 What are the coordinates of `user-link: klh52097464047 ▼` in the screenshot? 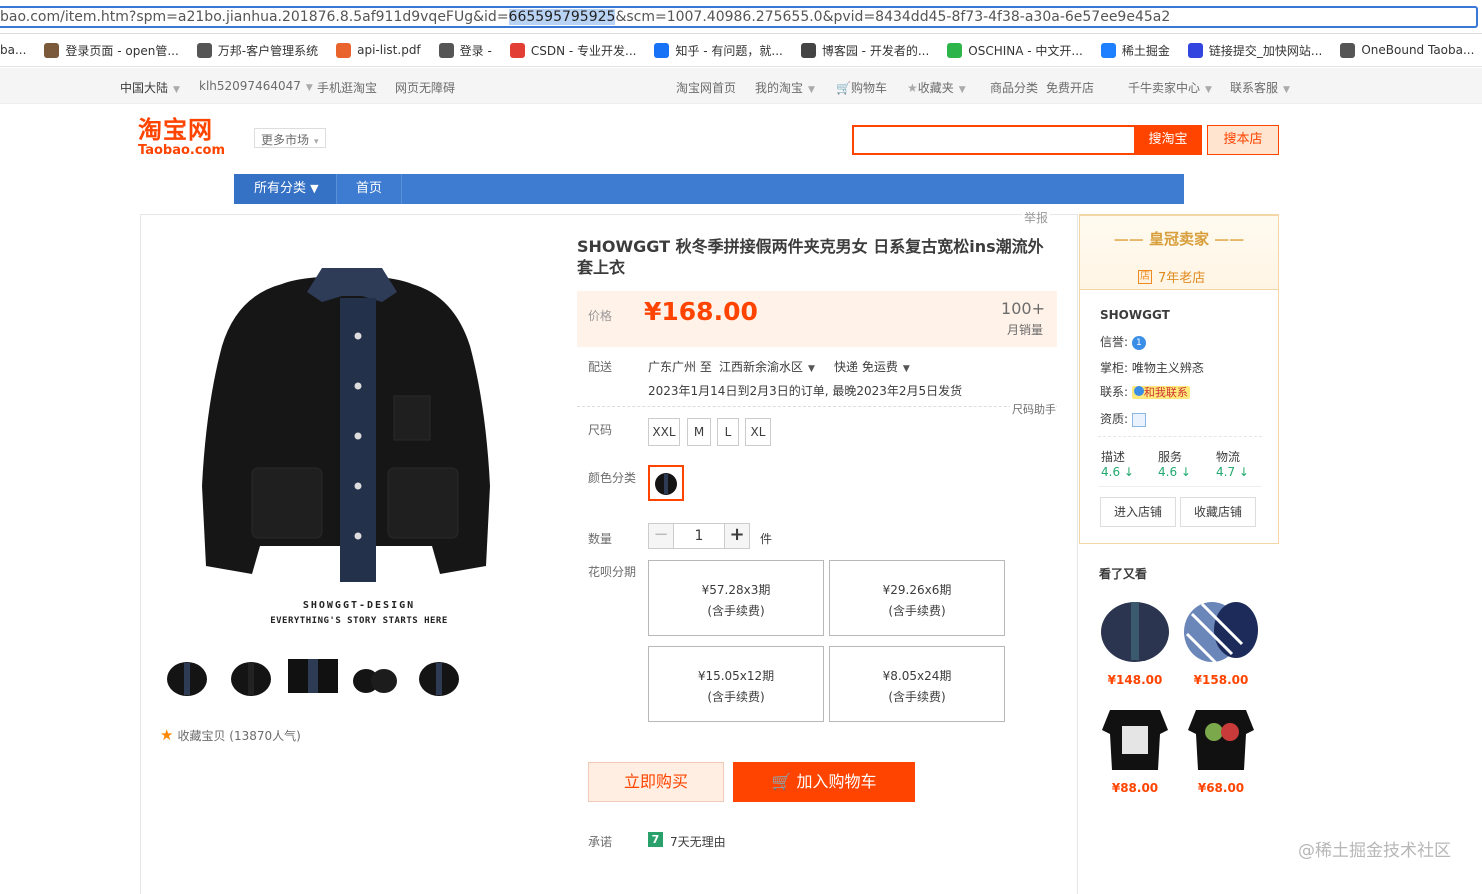 It's located at (256, 86).